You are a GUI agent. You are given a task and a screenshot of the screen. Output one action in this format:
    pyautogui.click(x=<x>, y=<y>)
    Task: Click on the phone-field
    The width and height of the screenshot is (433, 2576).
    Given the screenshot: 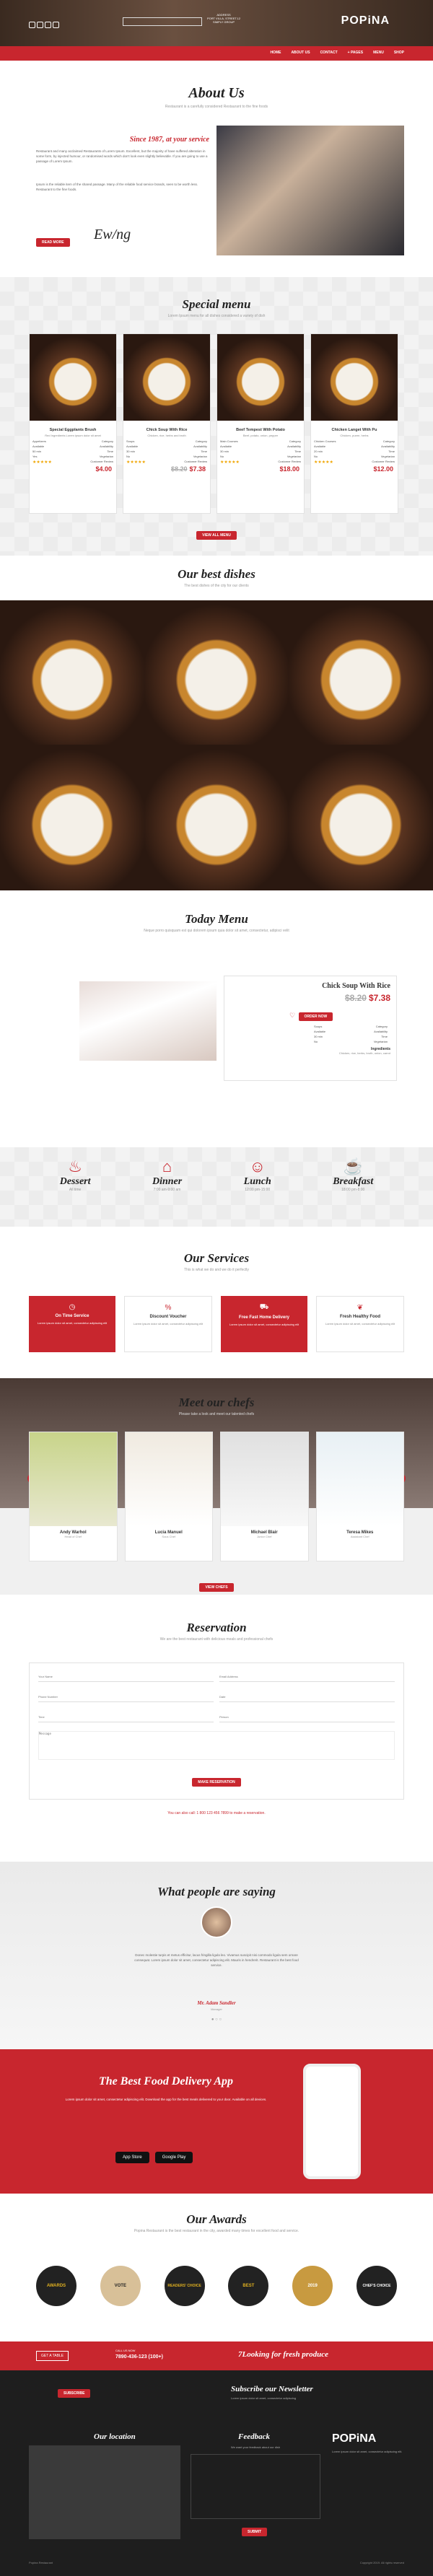 What is the action you would take?
    pyautogui.click(x=126, y=1697)
    